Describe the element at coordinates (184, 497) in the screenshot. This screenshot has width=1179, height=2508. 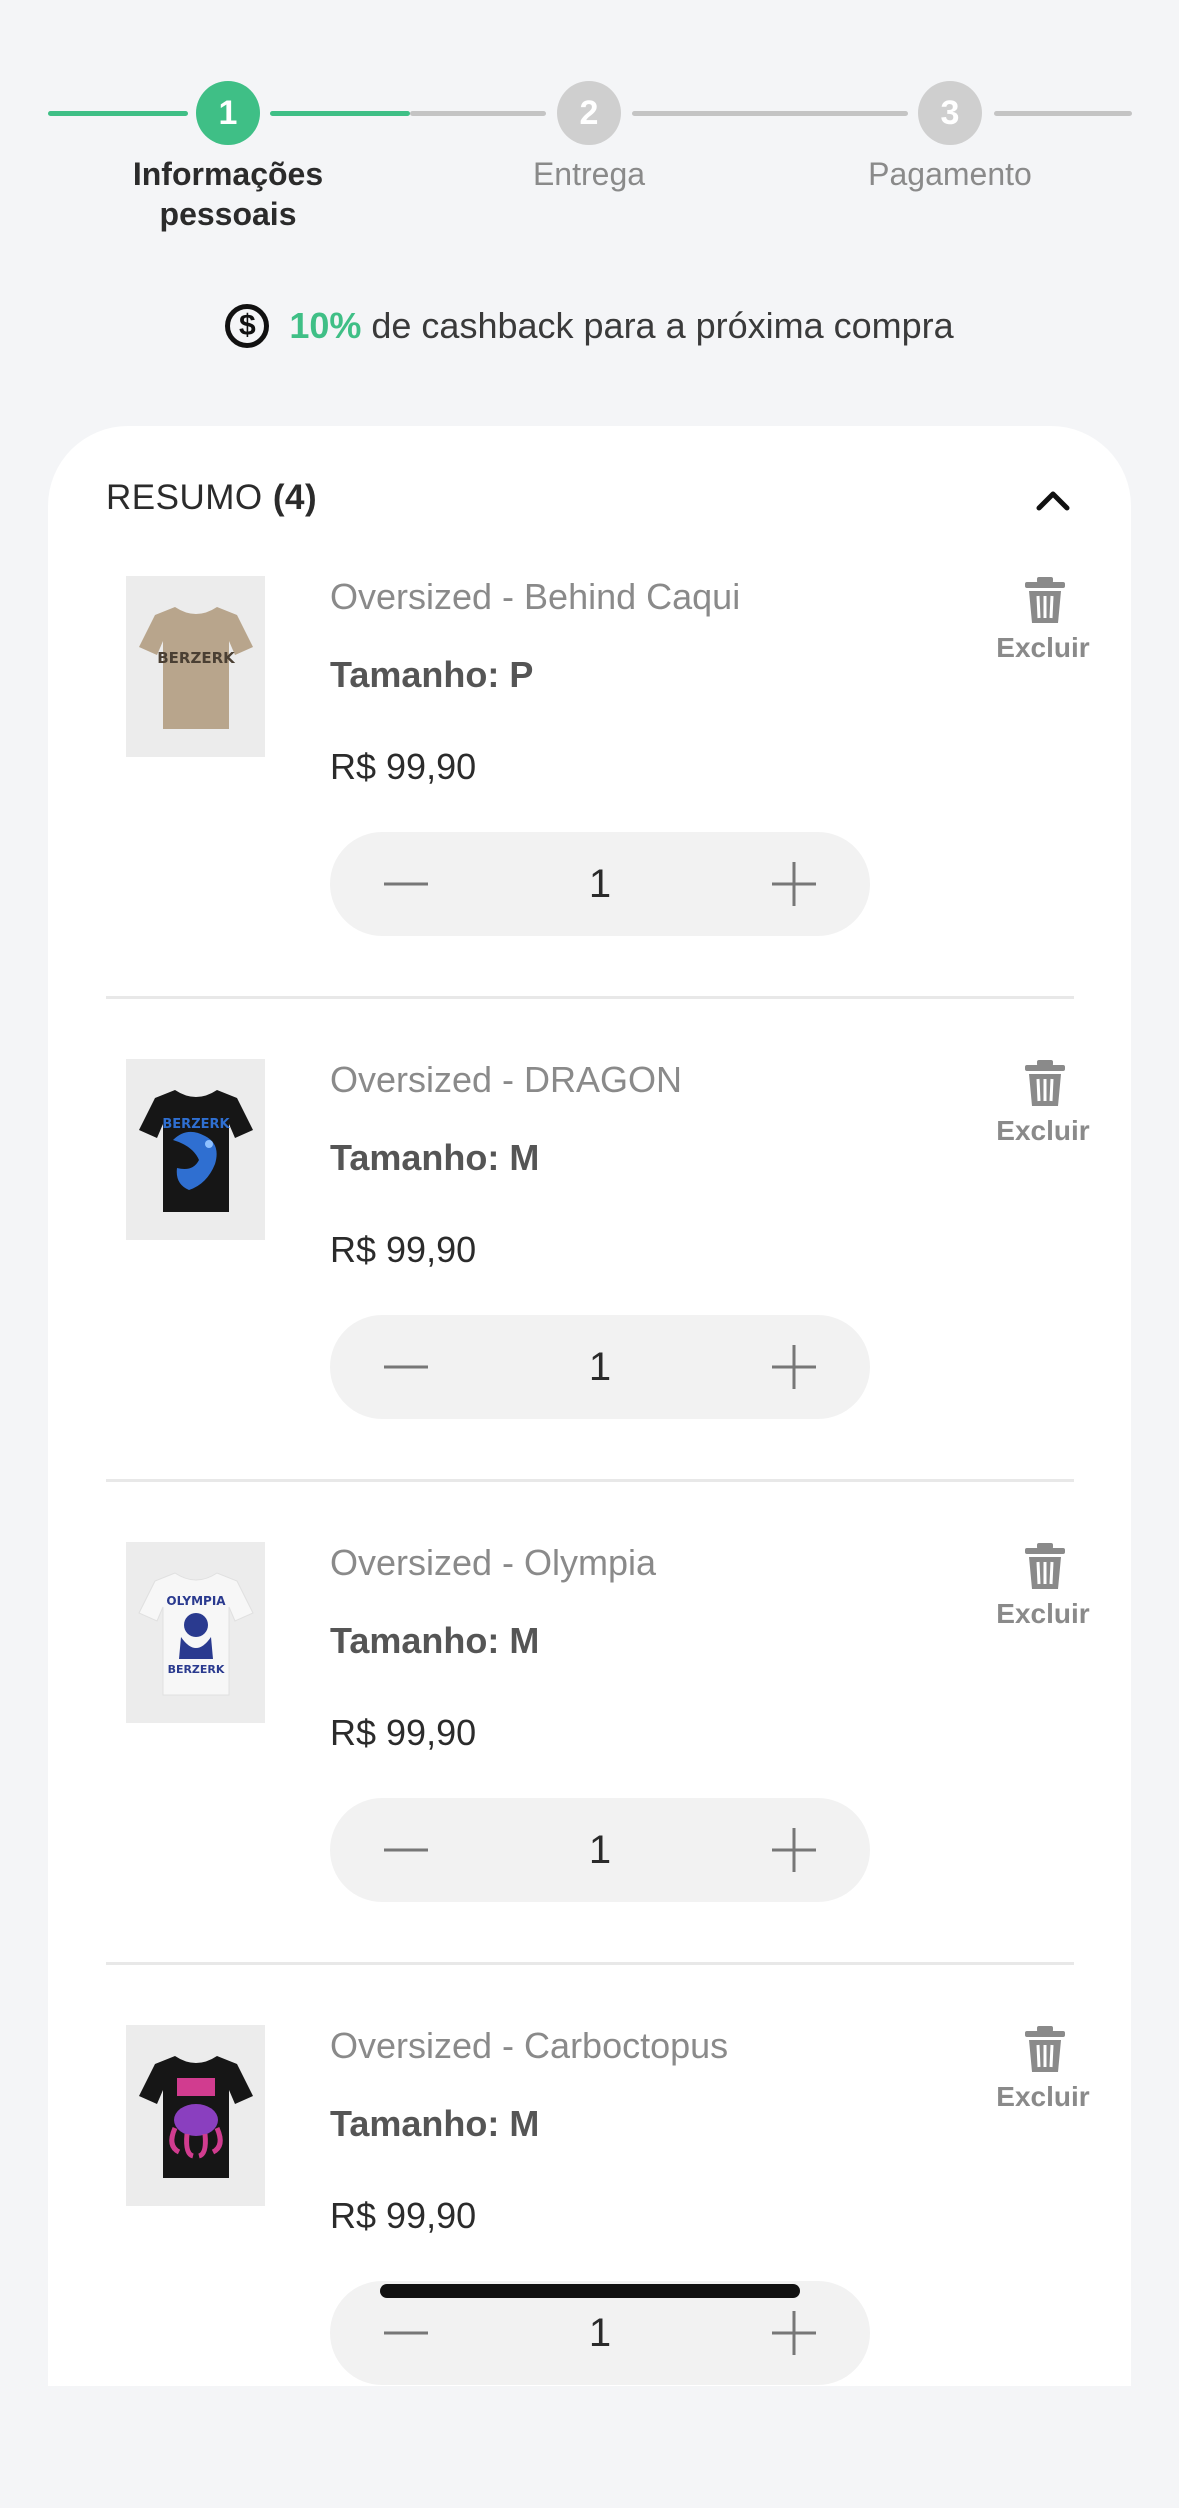
I see `summary-label: RESUMO` at that location.